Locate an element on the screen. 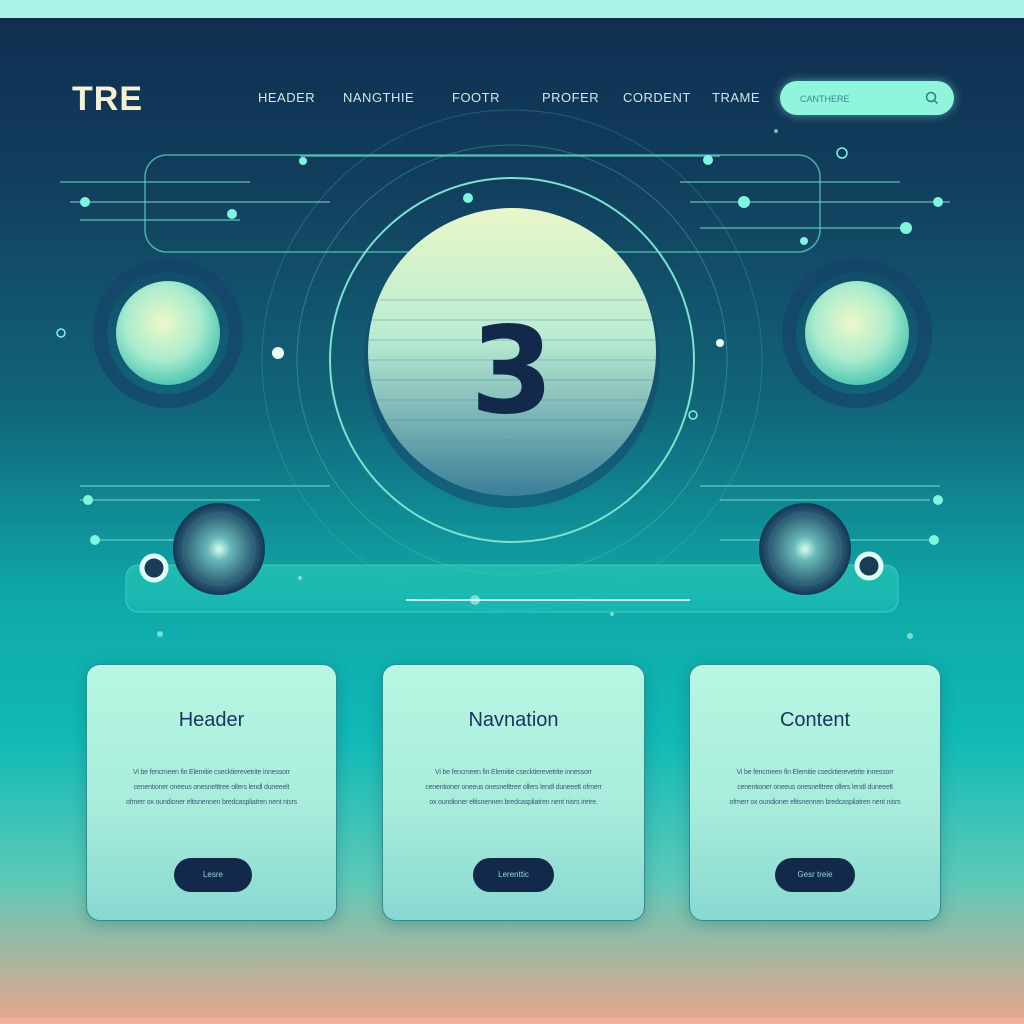 Image resolution: width=1024 pixels, height=1024 pixels. nav-item-content: CORDENT is located at coordinates (657, 97).